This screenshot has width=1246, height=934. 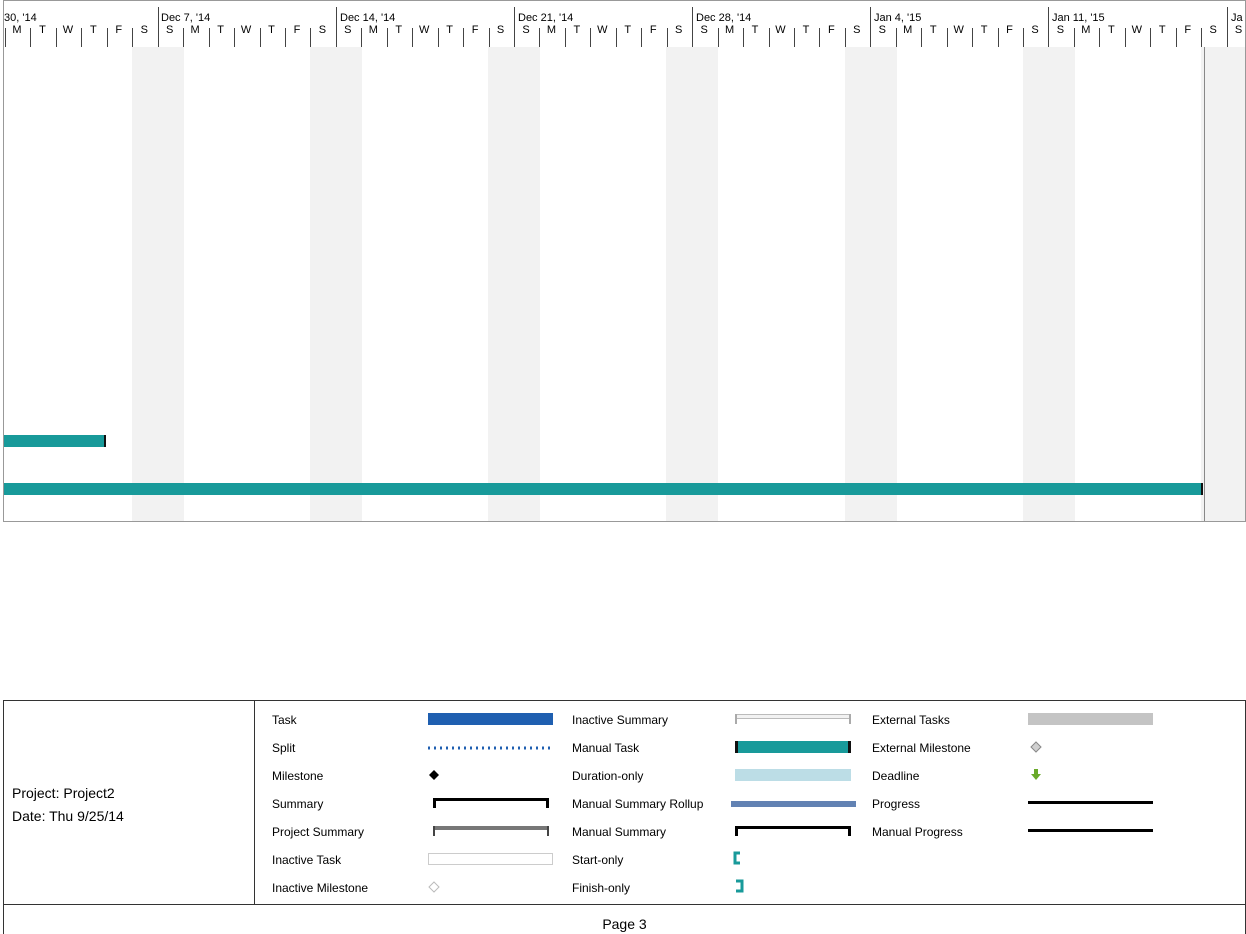 I want to click on legend-label-project-summary: Project Summary, so click(x=318, y=832).